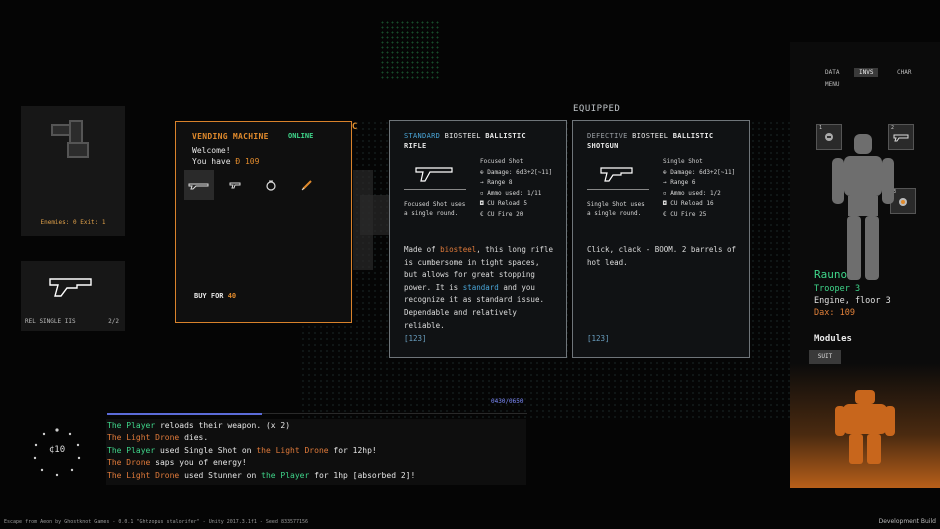  What do you see at coordinates (247, 161) in the screenshot?
I see `credits-value: Ð 109` at bounding box center [247, 161].